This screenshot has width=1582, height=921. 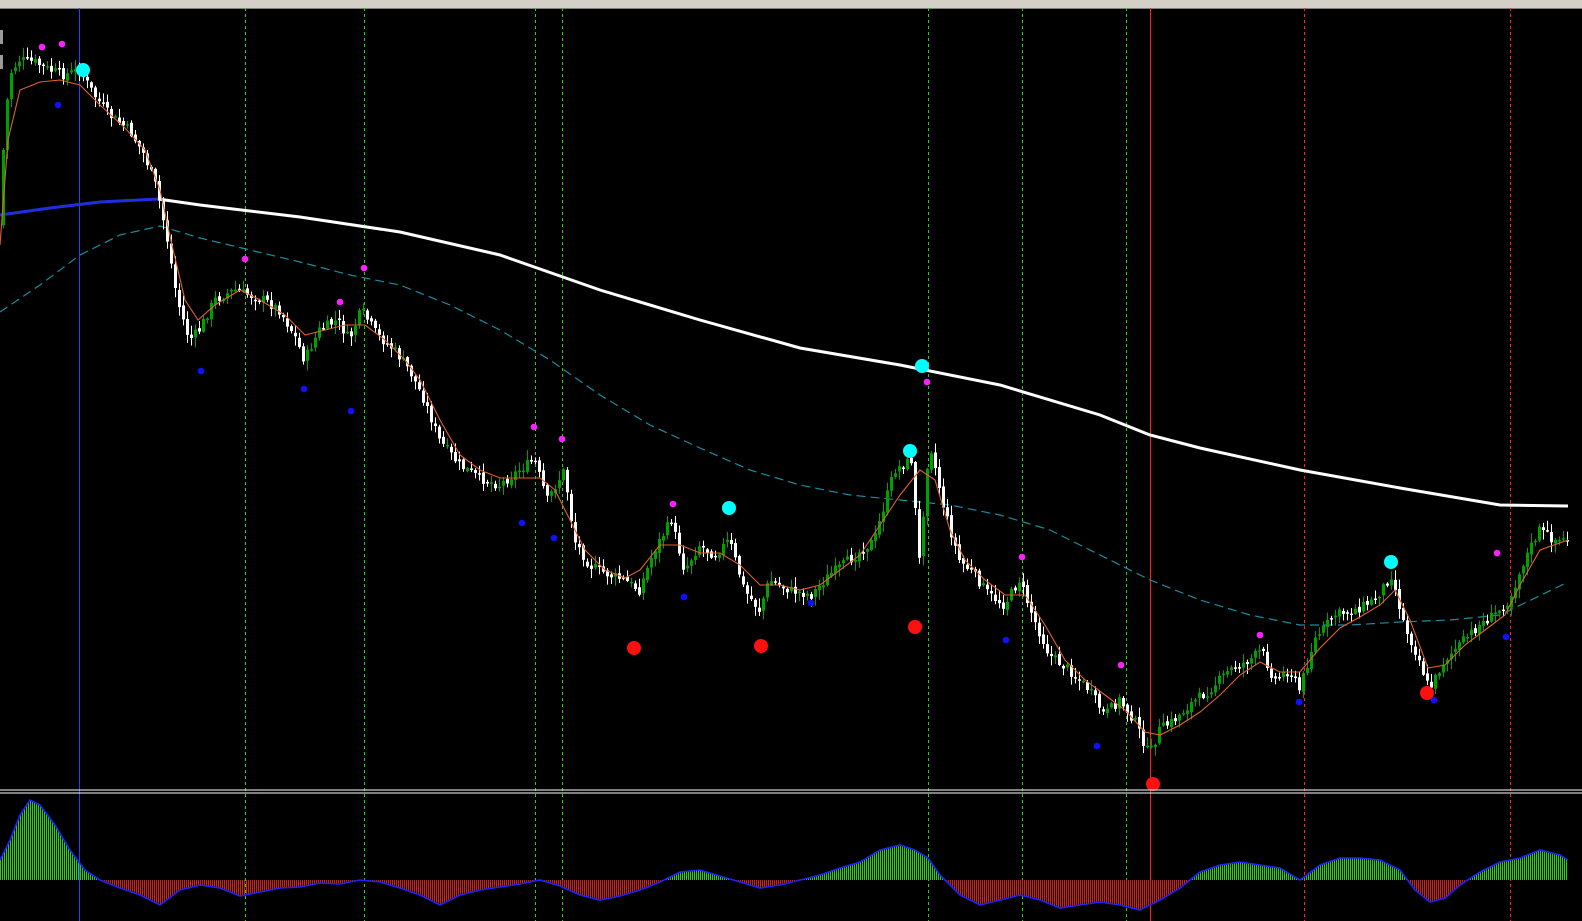 I want to click on panel-divider, so click(x=791, y=791).